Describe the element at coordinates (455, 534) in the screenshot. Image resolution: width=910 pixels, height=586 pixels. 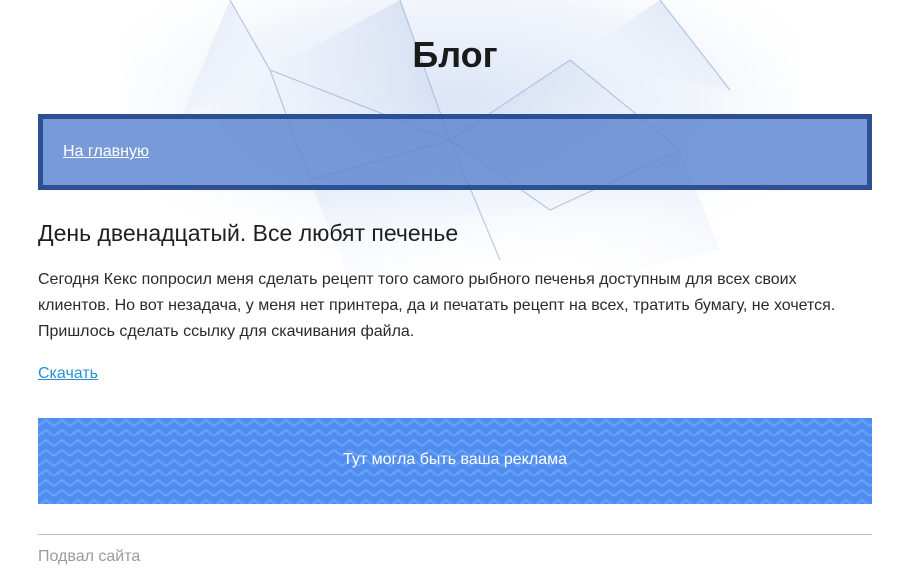
I see `footer-divider` at that location.